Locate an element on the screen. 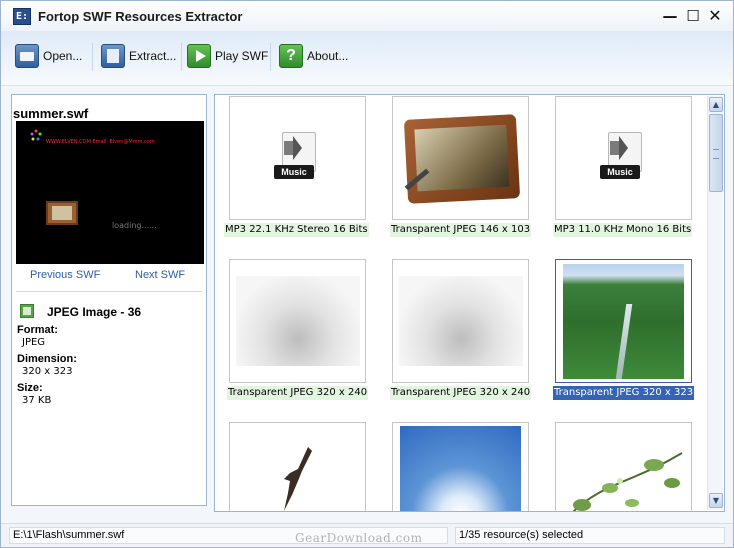  resource-caption: MP3 11.0 KHz Mono 16 Bits is located at coordinates (623, 230).